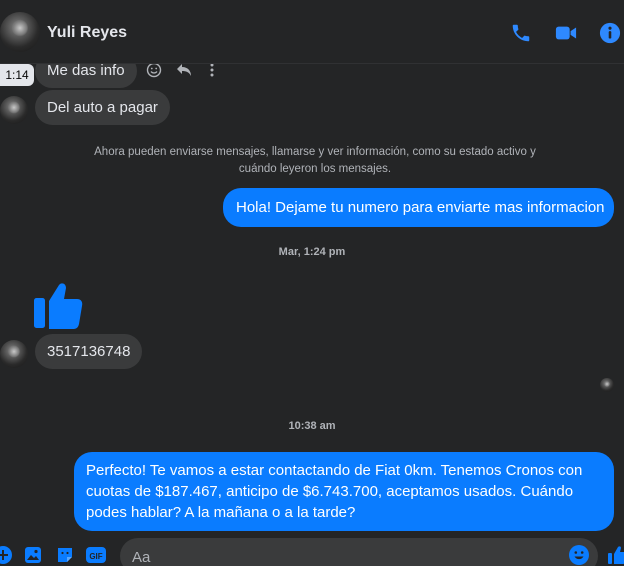 This screenshot has width=624, height=566. I want to click on emoji-icon, so click(579, 555).